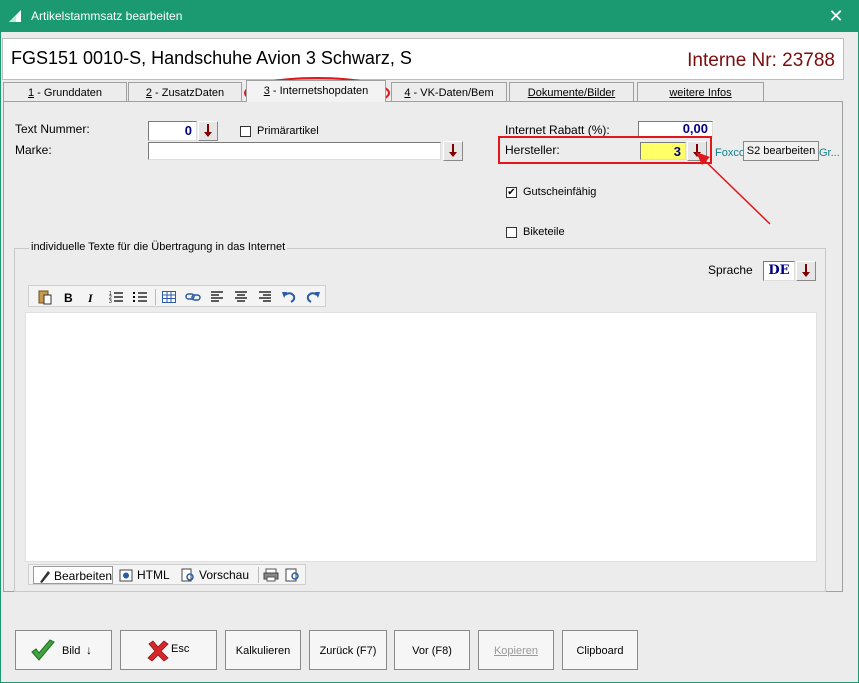 The width and height of the screenshot is (859, 683). Describe the element at coordinates (45, 297) in the screenshot. I see `paste-icon` at that location.